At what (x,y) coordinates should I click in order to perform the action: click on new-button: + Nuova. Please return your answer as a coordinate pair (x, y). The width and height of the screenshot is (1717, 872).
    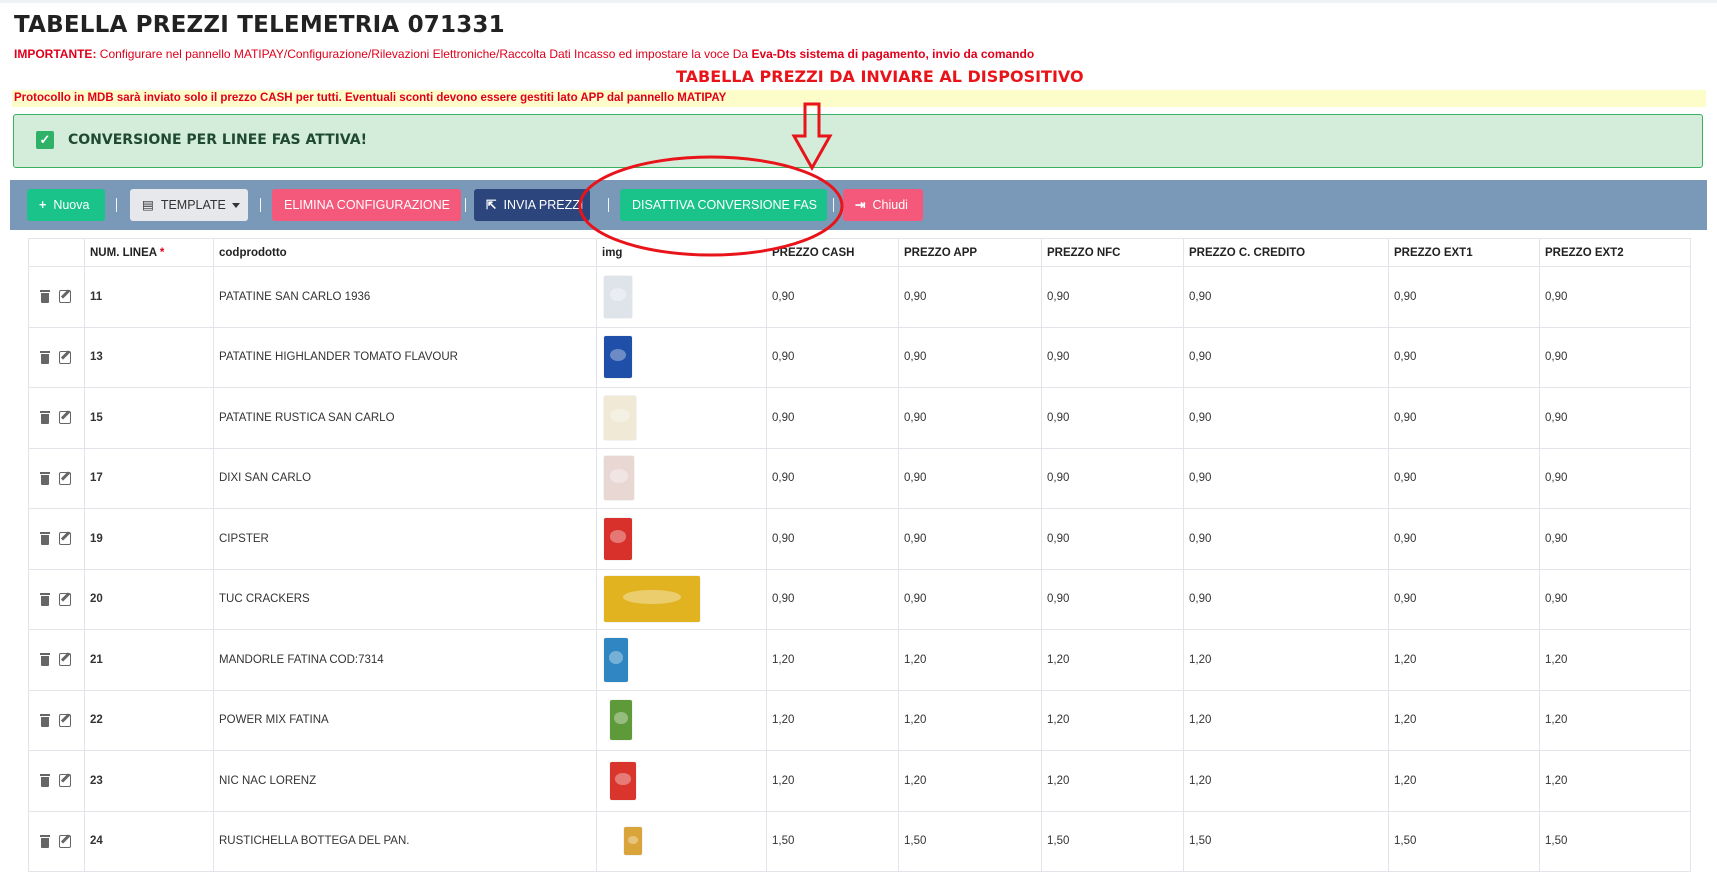
    Looking at the image, I should click on (66, 205).